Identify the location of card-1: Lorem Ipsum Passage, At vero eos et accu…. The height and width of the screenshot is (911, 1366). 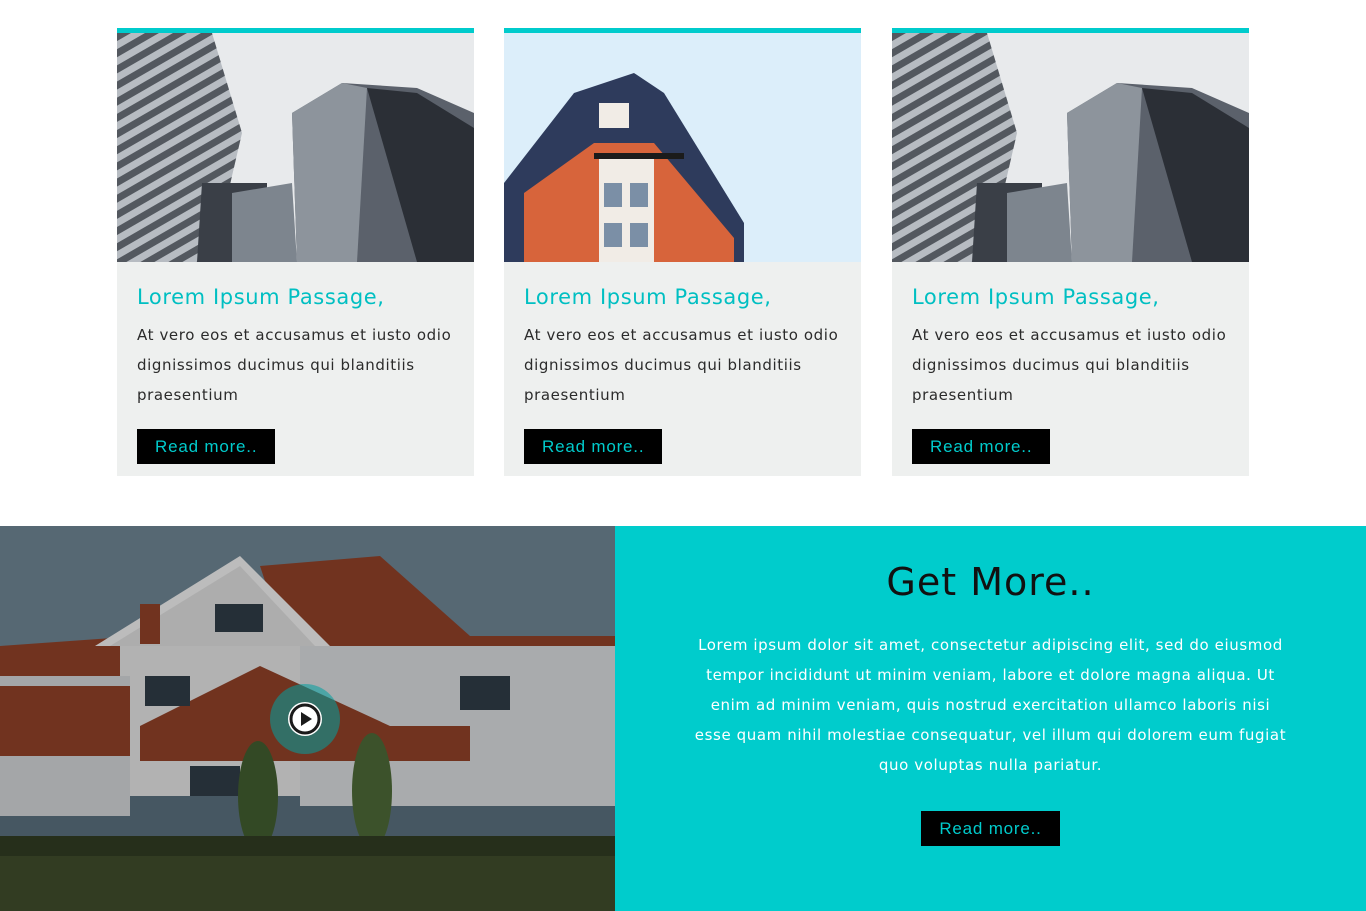
(295, 252).